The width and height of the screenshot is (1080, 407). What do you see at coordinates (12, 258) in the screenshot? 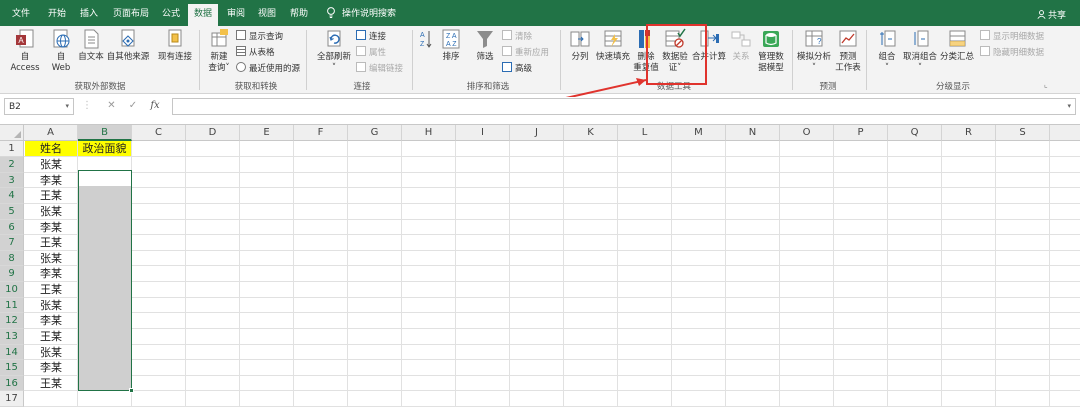
I see `row-header-8: 8` at bounding box center [12, 258].